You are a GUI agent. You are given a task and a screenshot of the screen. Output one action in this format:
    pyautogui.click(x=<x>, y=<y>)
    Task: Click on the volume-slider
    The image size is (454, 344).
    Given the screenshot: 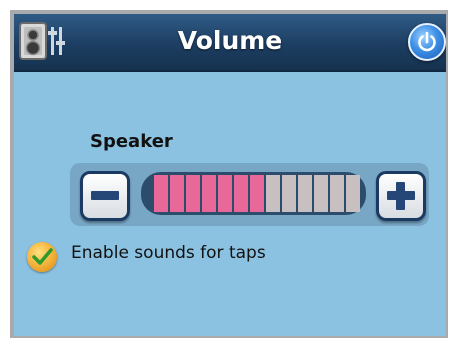 What is the action you would take?
    pyautogui.click(x=253, y=193)
    